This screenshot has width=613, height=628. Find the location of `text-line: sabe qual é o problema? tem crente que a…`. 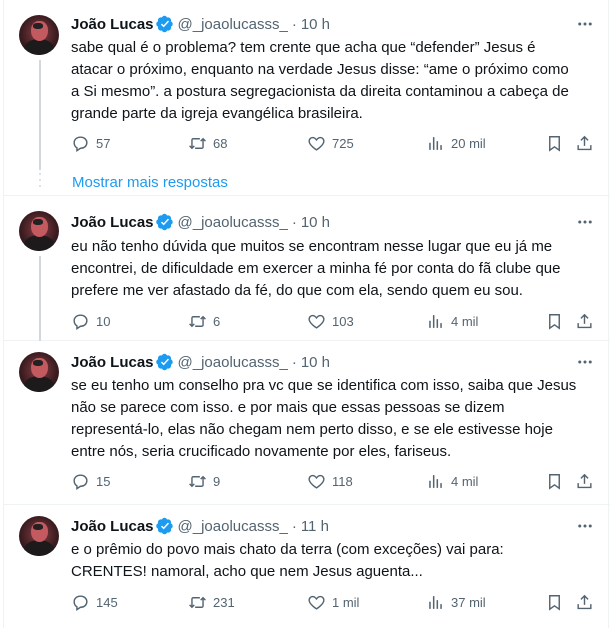

text-line: sabe qual é o problema? tem crente que a… is located at coordinates (303, 47).